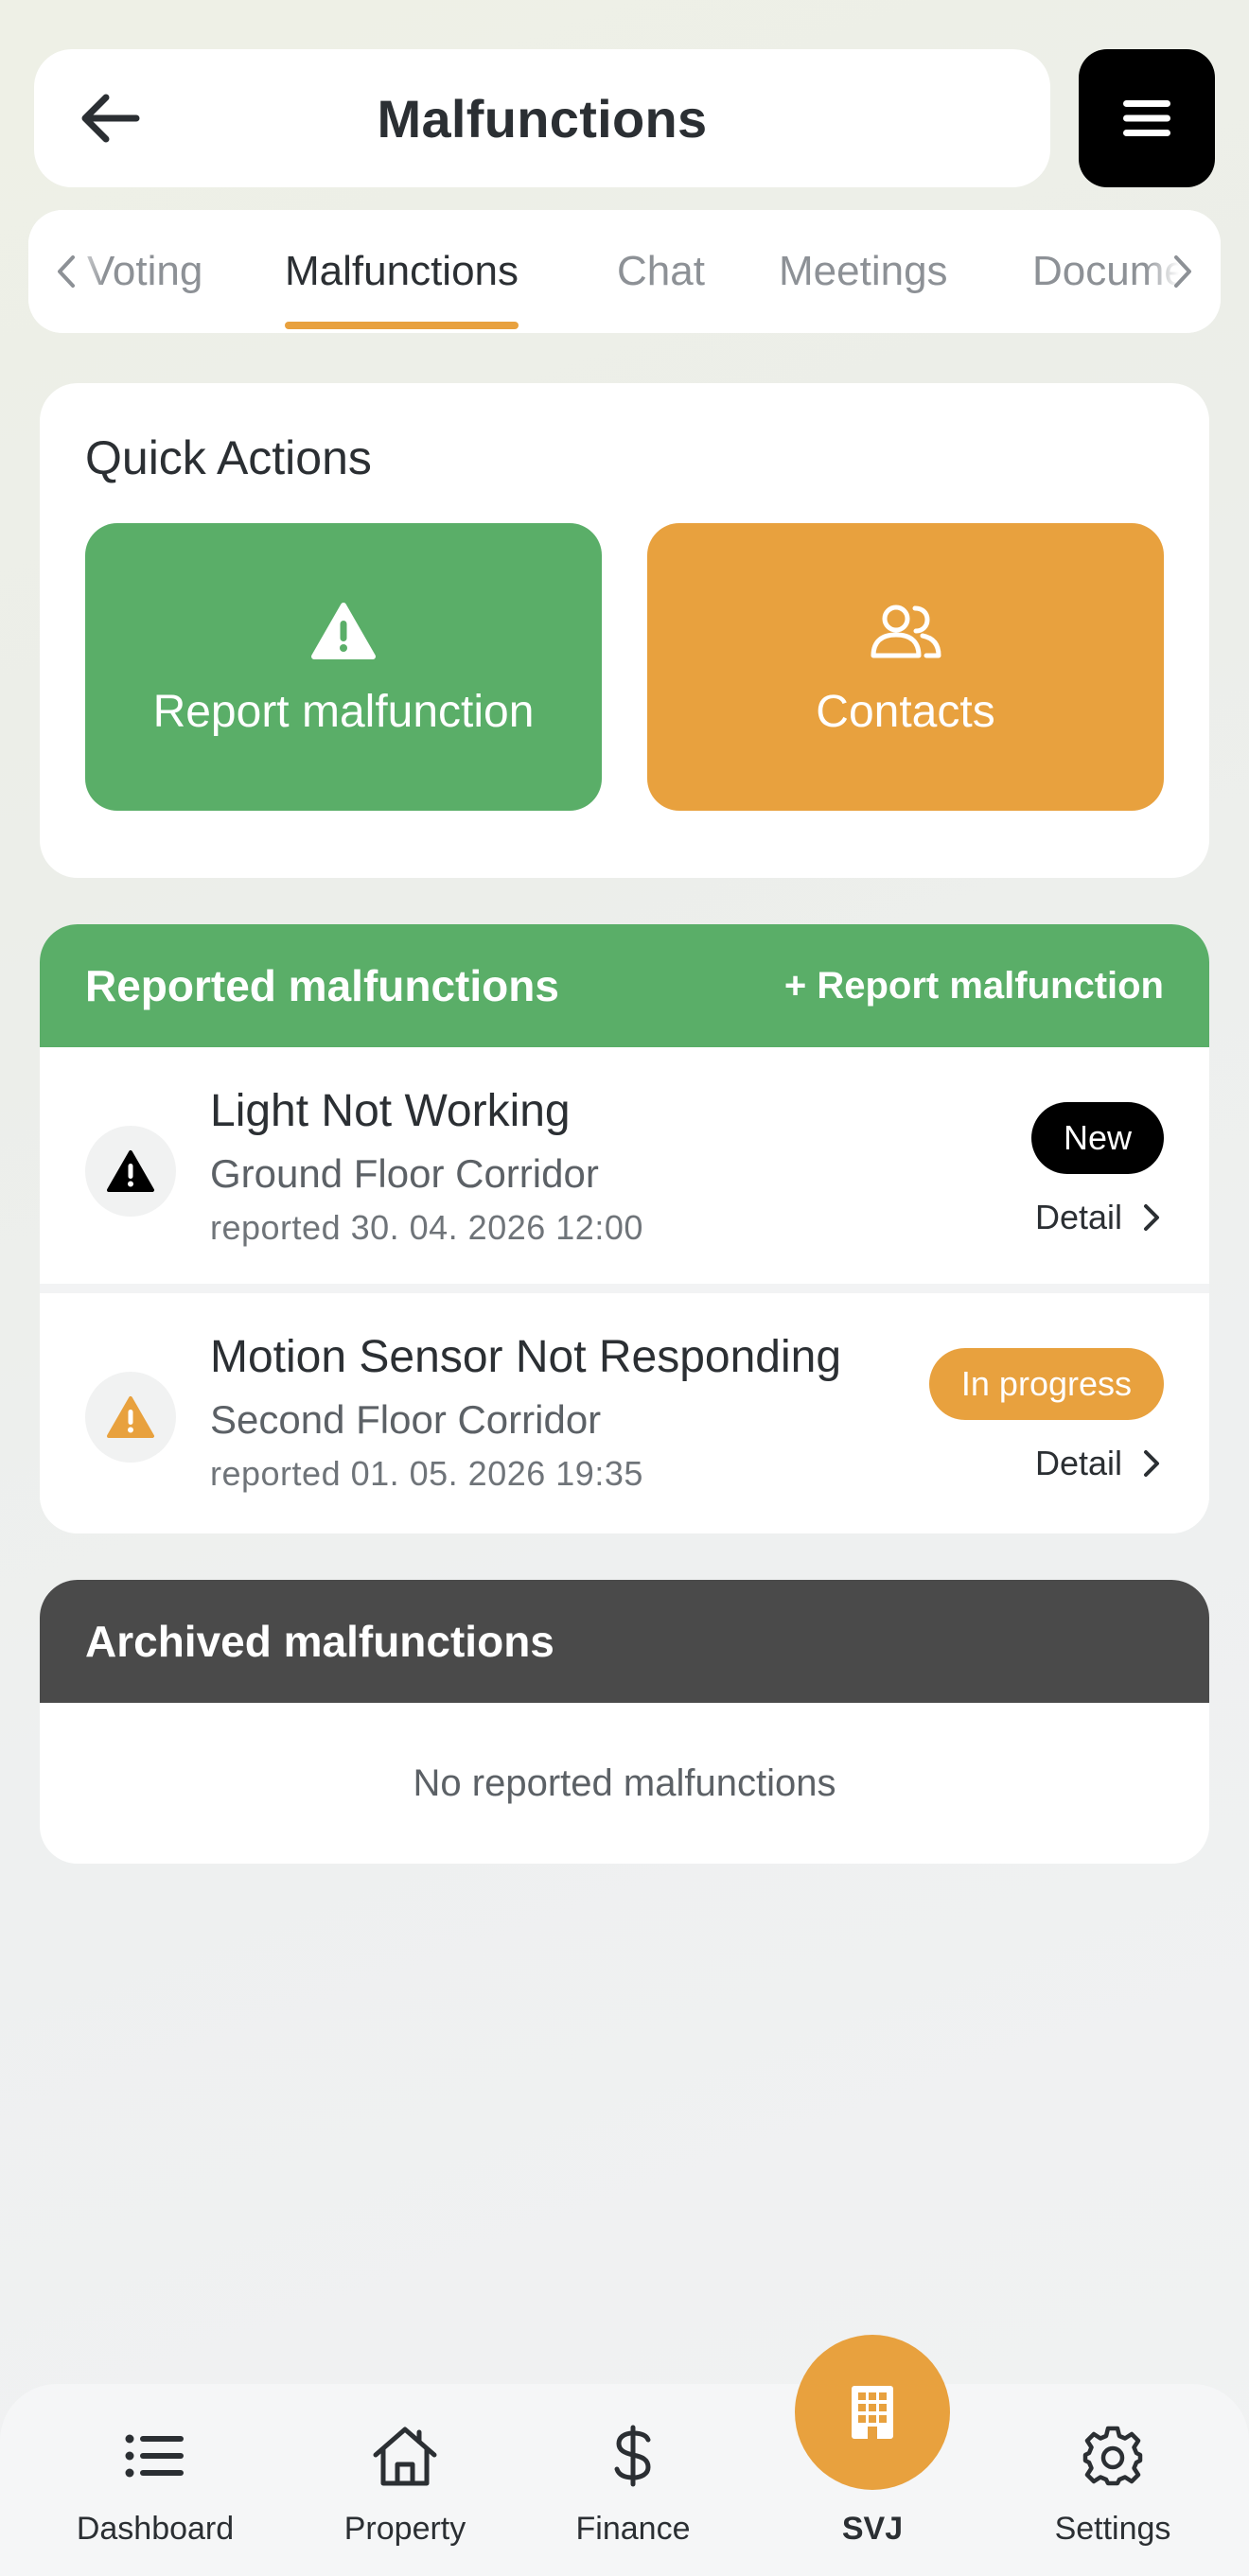  I want to click on nav-item-finance: Finance, so click(633, 2480).